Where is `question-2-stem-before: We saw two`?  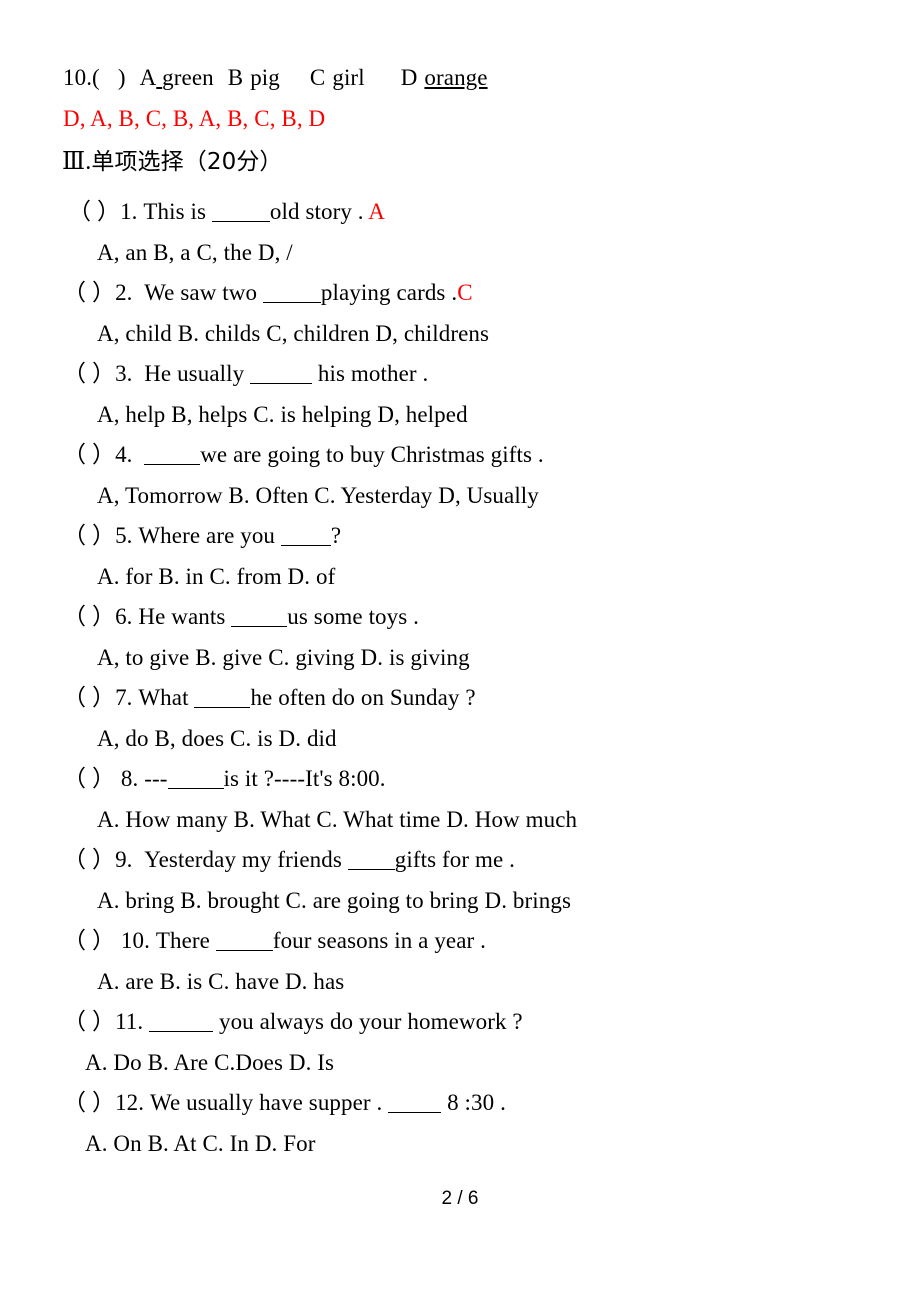 question-2-stem-before: We saw two is located at coordinates (203, 292).